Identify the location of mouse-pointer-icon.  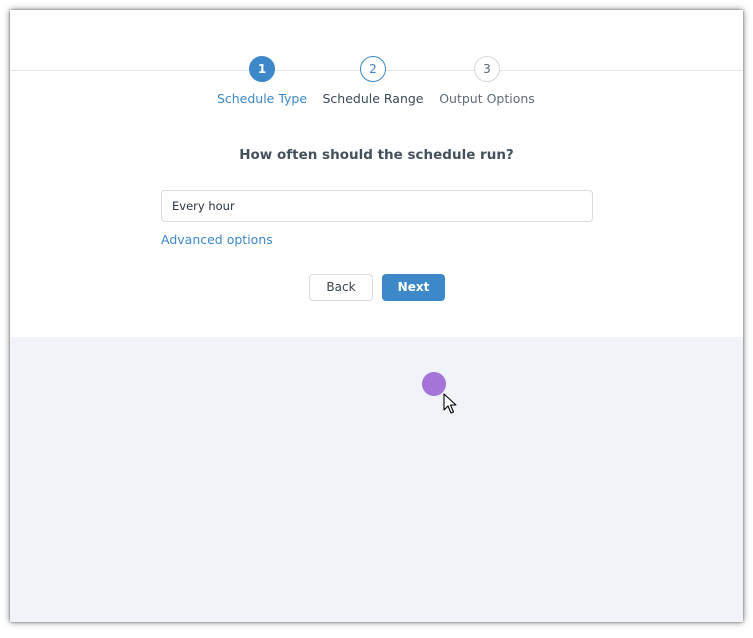
(450, 403).